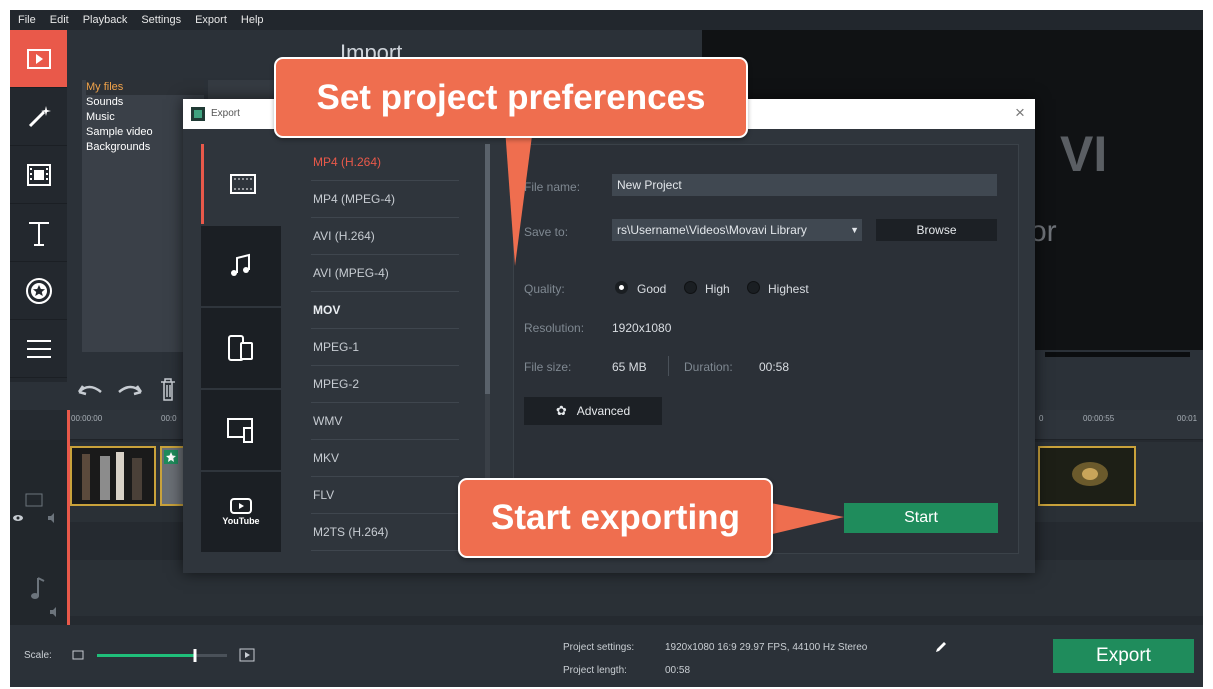 This screenshot has width=1213, height=689. What do you see at coordinates (788, 289) in the screenshot?
I see `quality-highest-label: Highest` at bounding box center [788, 289].